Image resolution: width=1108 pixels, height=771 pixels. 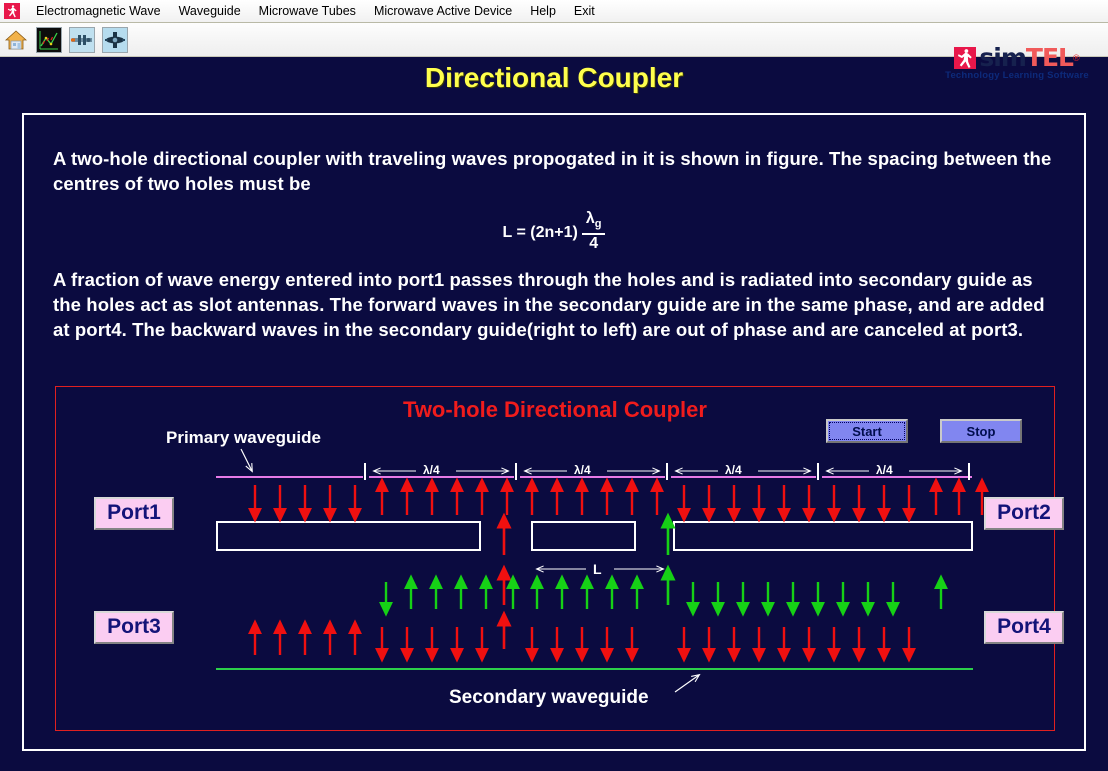 I want to click on wall-left, so click(x=348, y=536).